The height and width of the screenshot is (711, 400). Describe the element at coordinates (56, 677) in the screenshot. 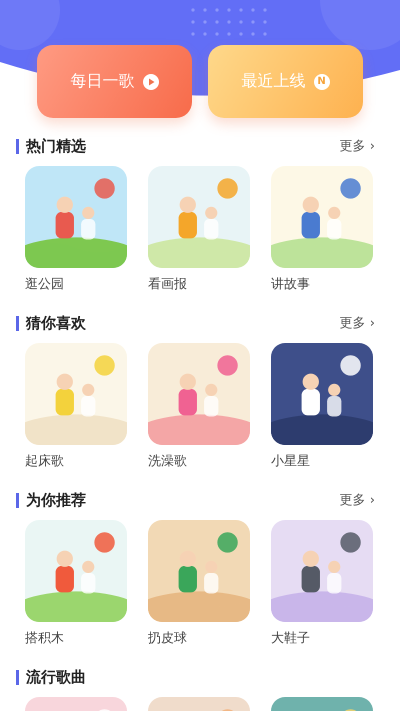

I see `section-title: 流行歌曲` at that location.